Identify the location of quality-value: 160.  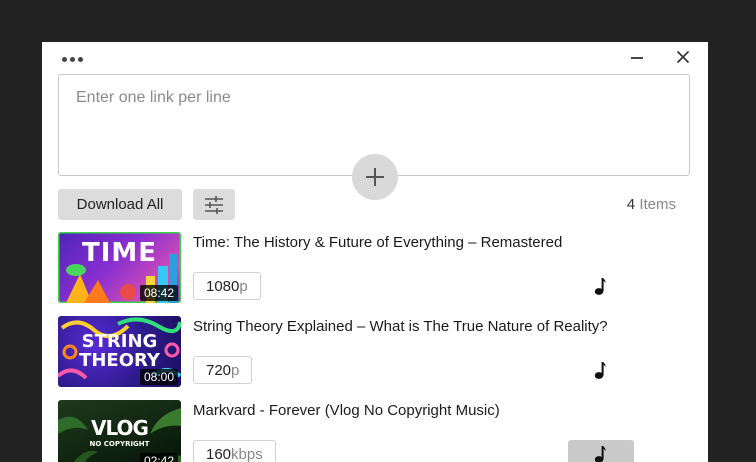
(219, 453).